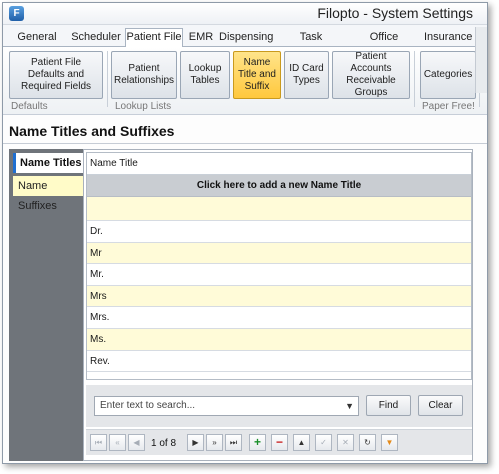  I want to click on tab-insurance: Insurance, so click(448, 38).